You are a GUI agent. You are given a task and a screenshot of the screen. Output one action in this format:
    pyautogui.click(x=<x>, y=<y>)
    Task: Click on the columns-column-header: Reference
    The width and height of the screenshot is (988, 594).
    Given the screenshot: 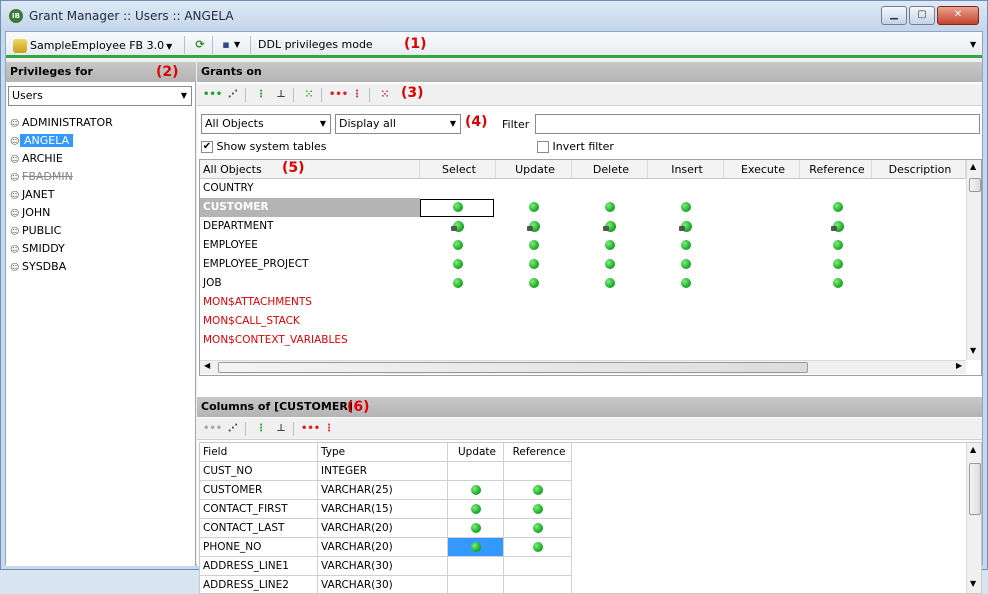 What is the action you would take?
    pyautogui.click(x=538, y=452)
    